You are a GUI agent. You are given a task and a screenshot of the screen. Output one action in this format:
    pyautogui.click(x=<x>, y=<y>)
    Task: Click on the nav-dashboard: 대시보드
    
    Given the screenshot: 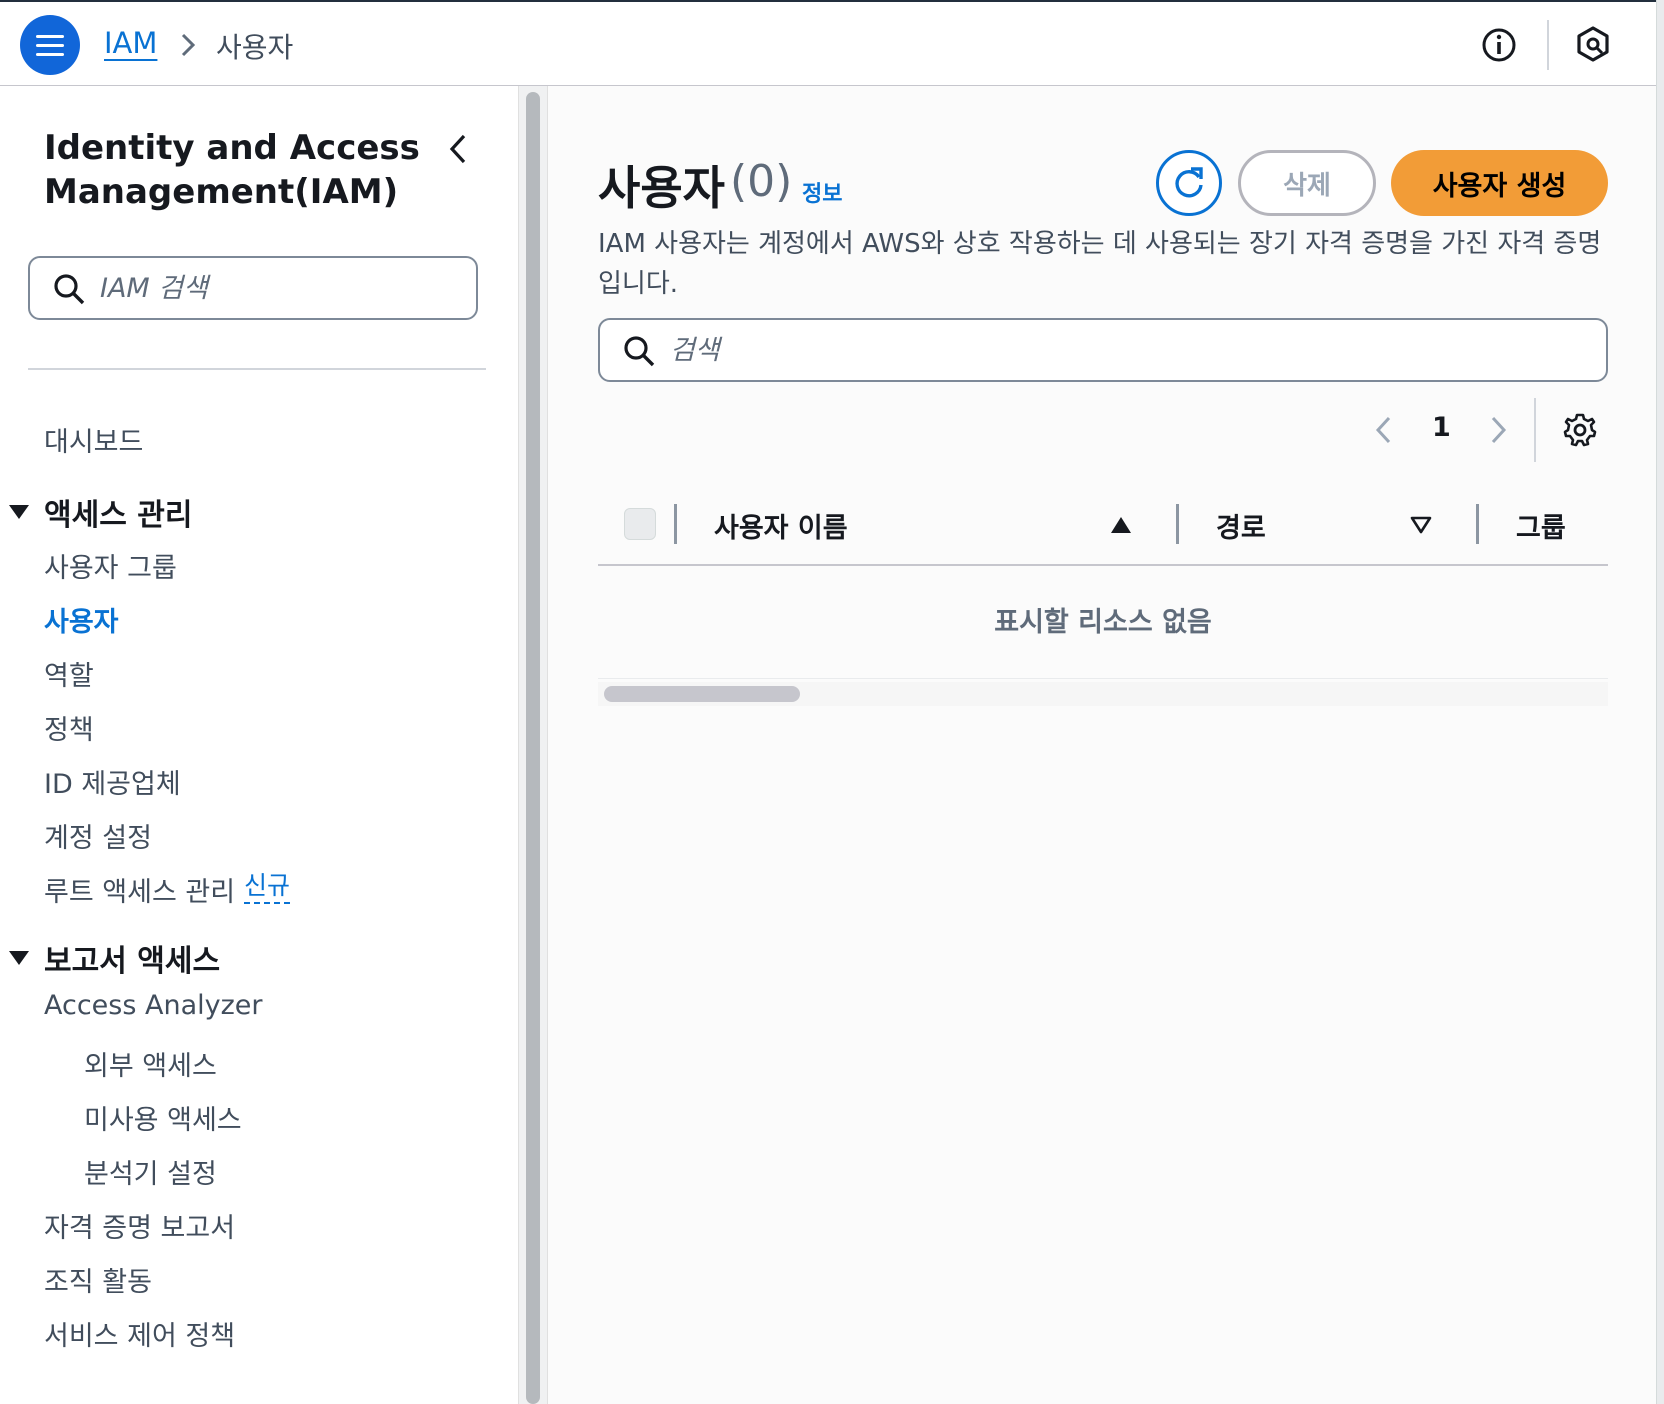 What is the action you would take?
    pyautogui.click(x=93, y=439)
    